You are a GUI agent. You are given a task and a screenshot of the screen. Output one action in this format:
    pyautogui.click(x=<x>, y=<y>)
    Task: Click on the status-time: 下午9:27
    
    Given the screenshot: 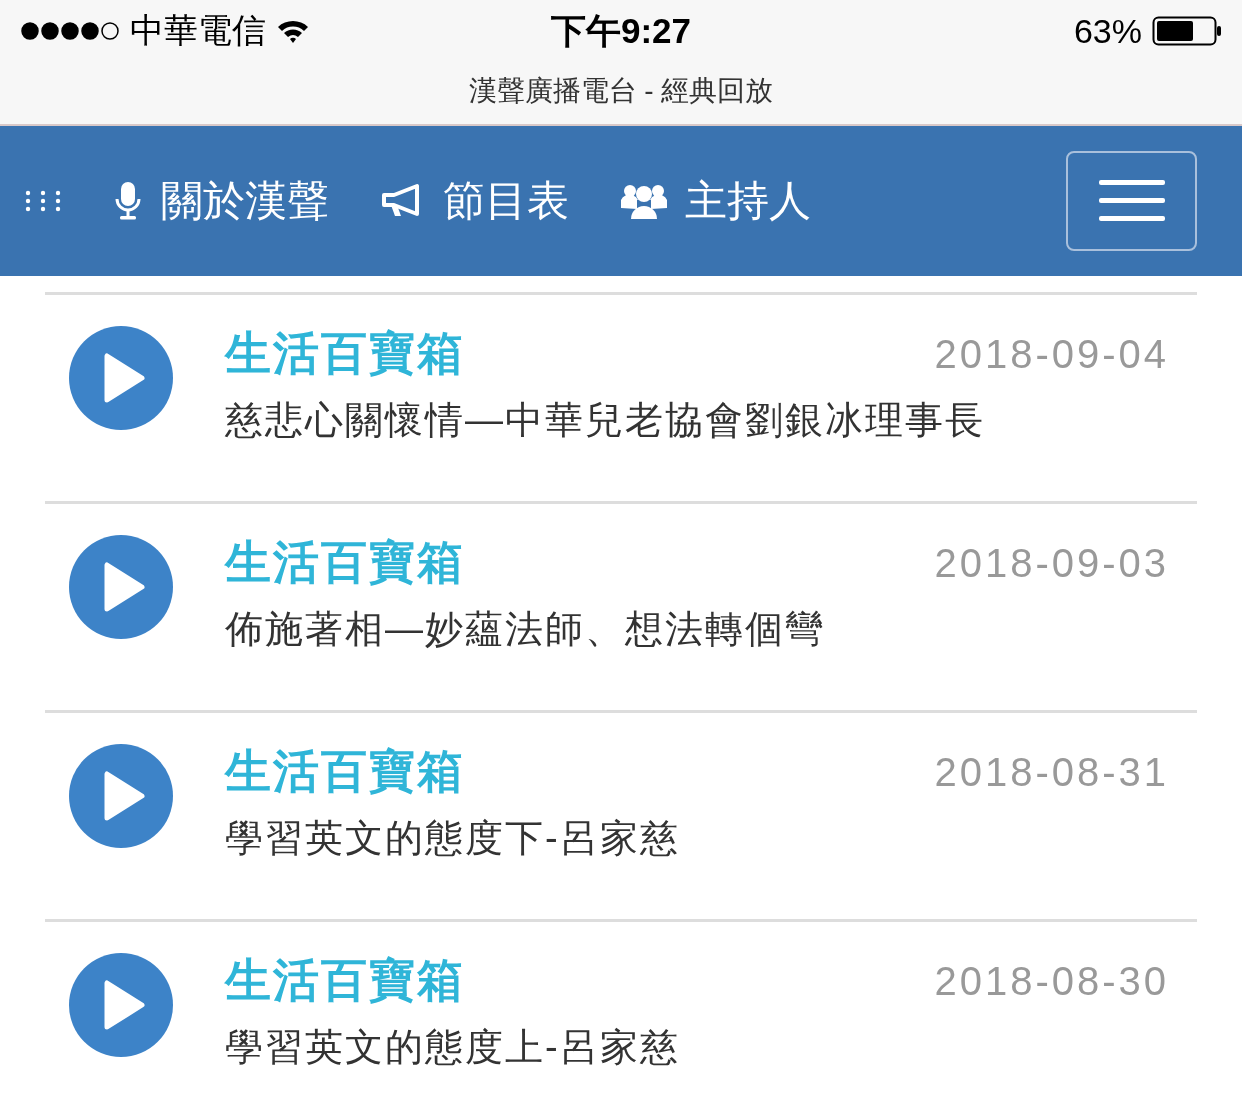 What is the action you would take?
    pyautogui.click(x=621, y=30)
    